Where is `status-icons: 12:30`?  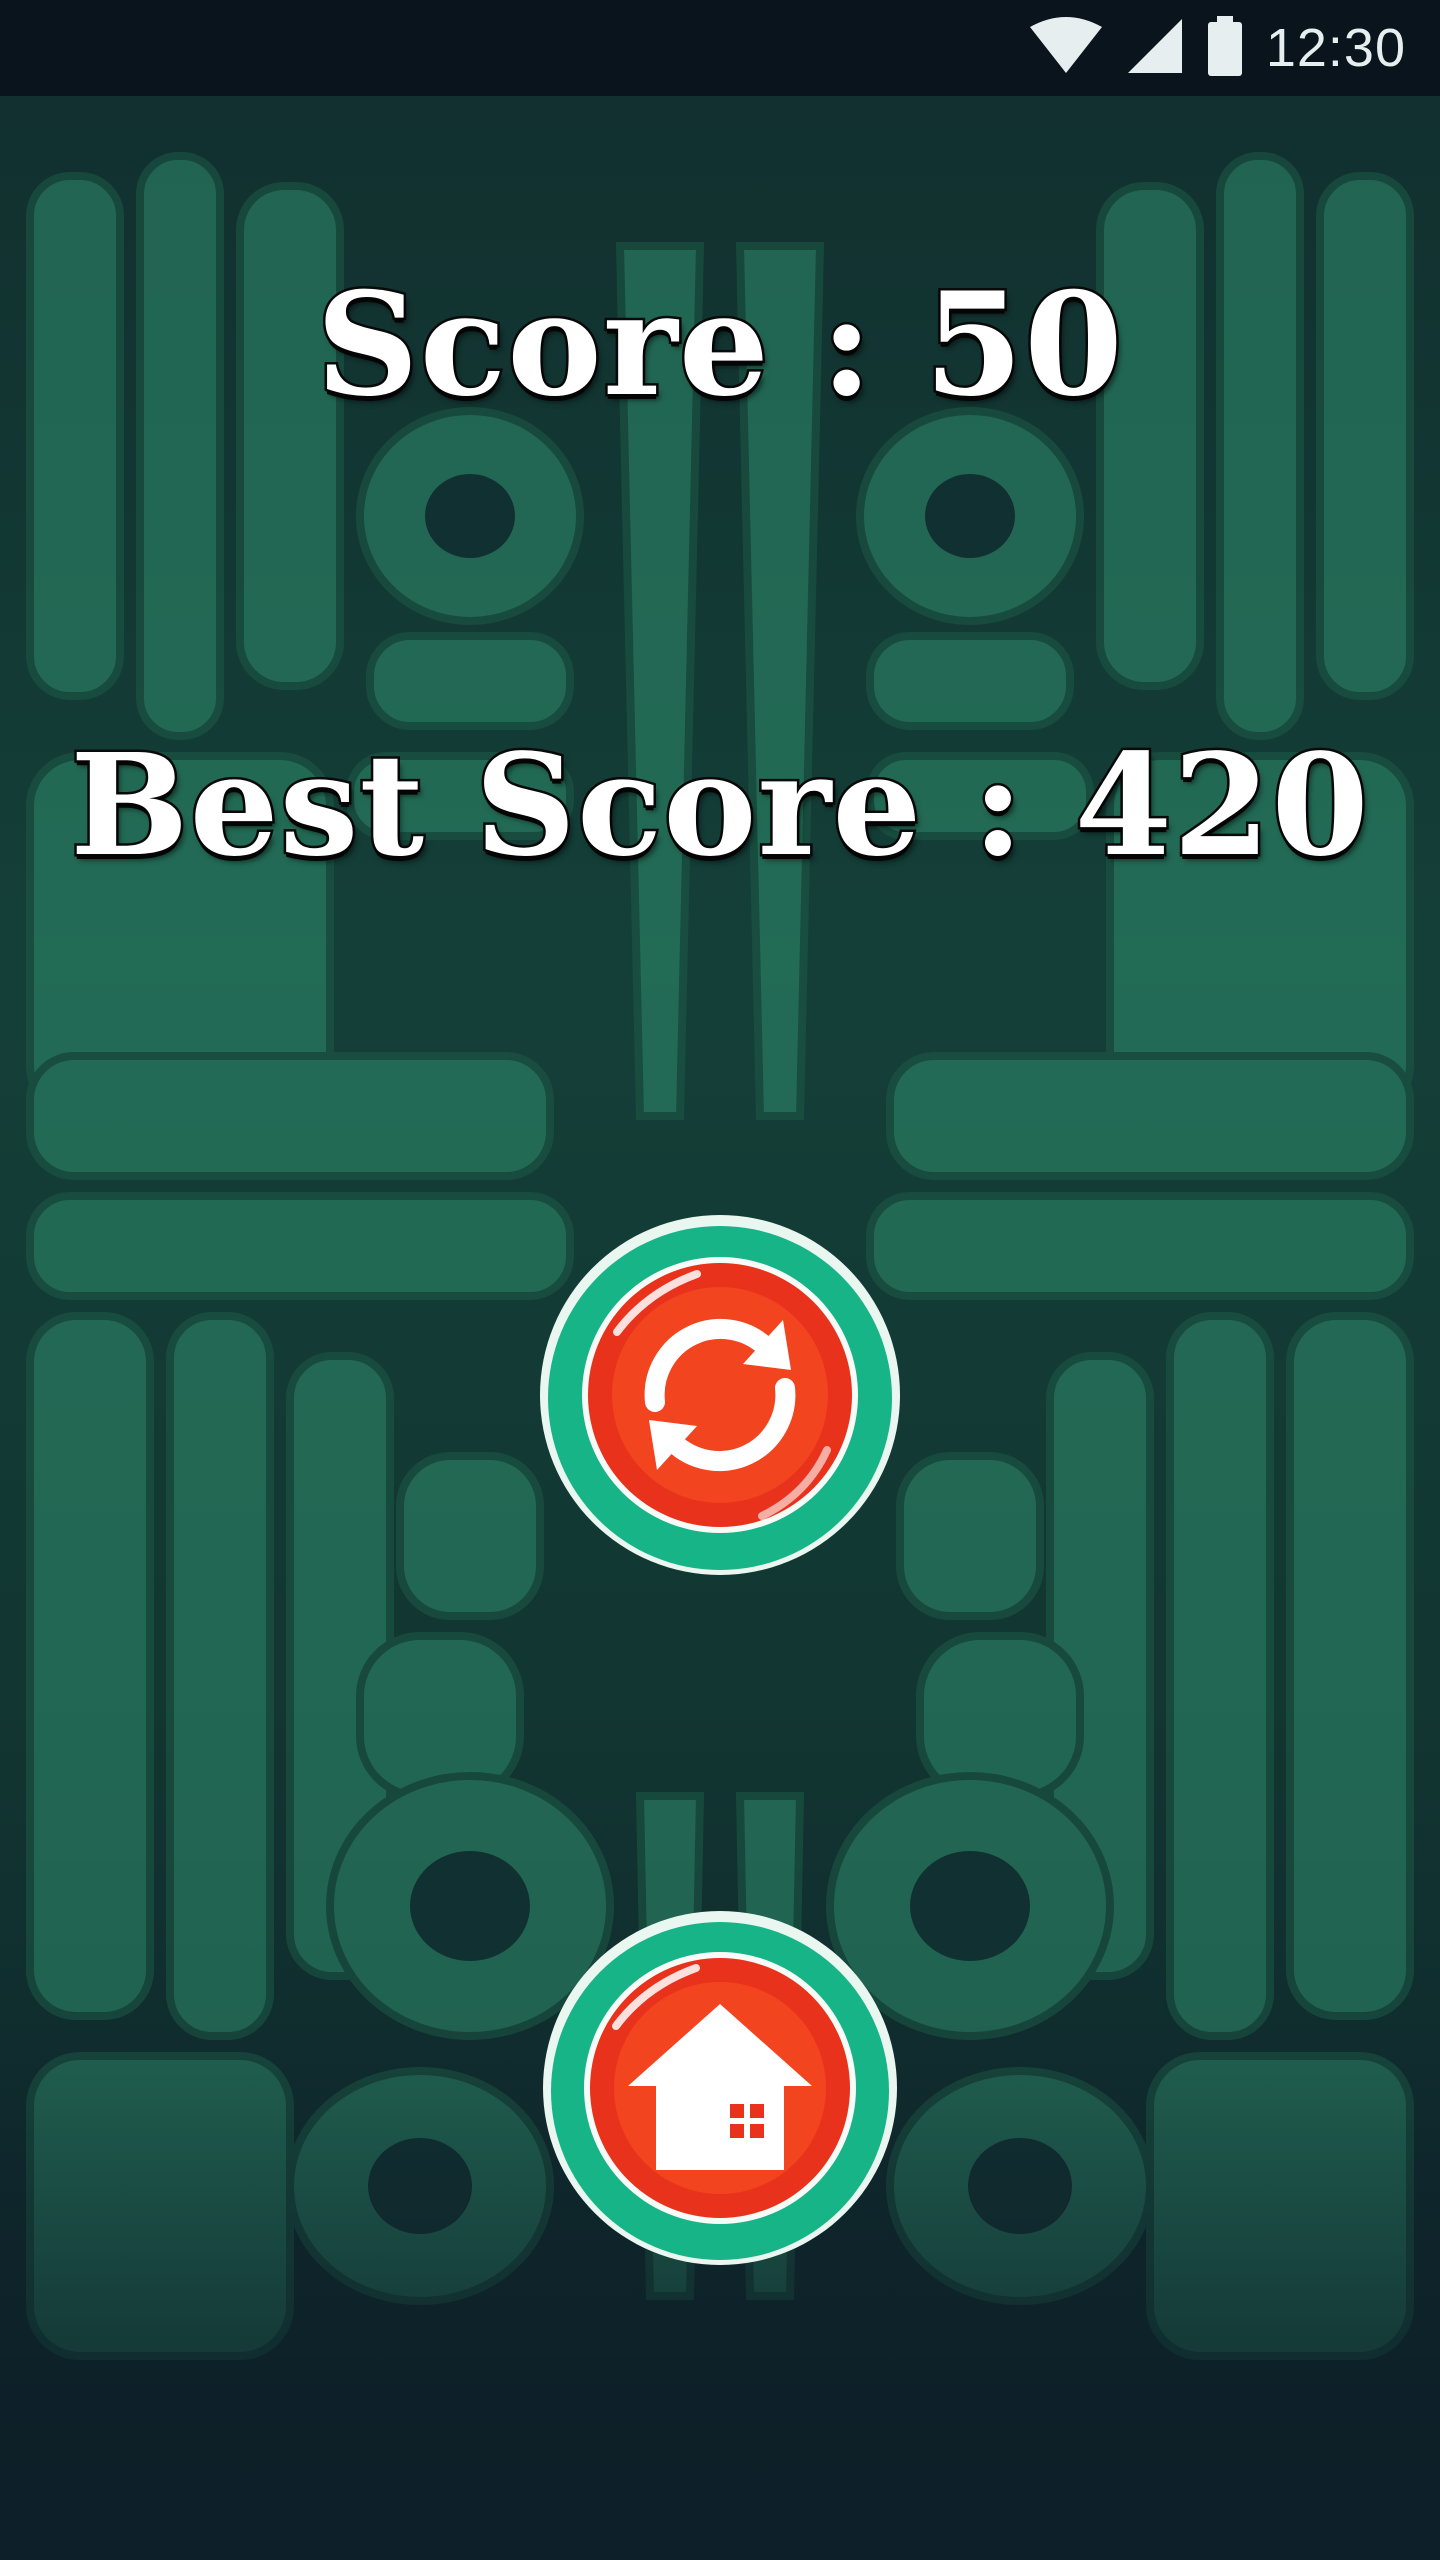 status-icons: 12:30 is located at coordinates (1217, 48).